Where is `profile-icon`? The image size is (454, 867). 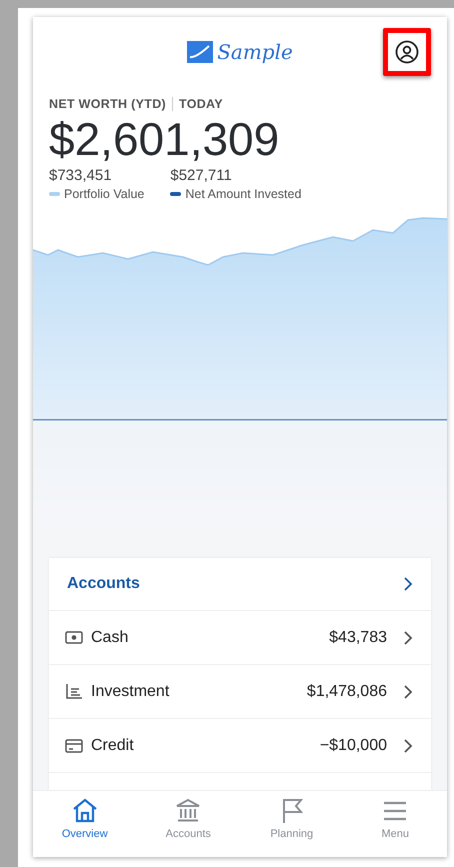 profile-icon is located at coordinates (407, 52).